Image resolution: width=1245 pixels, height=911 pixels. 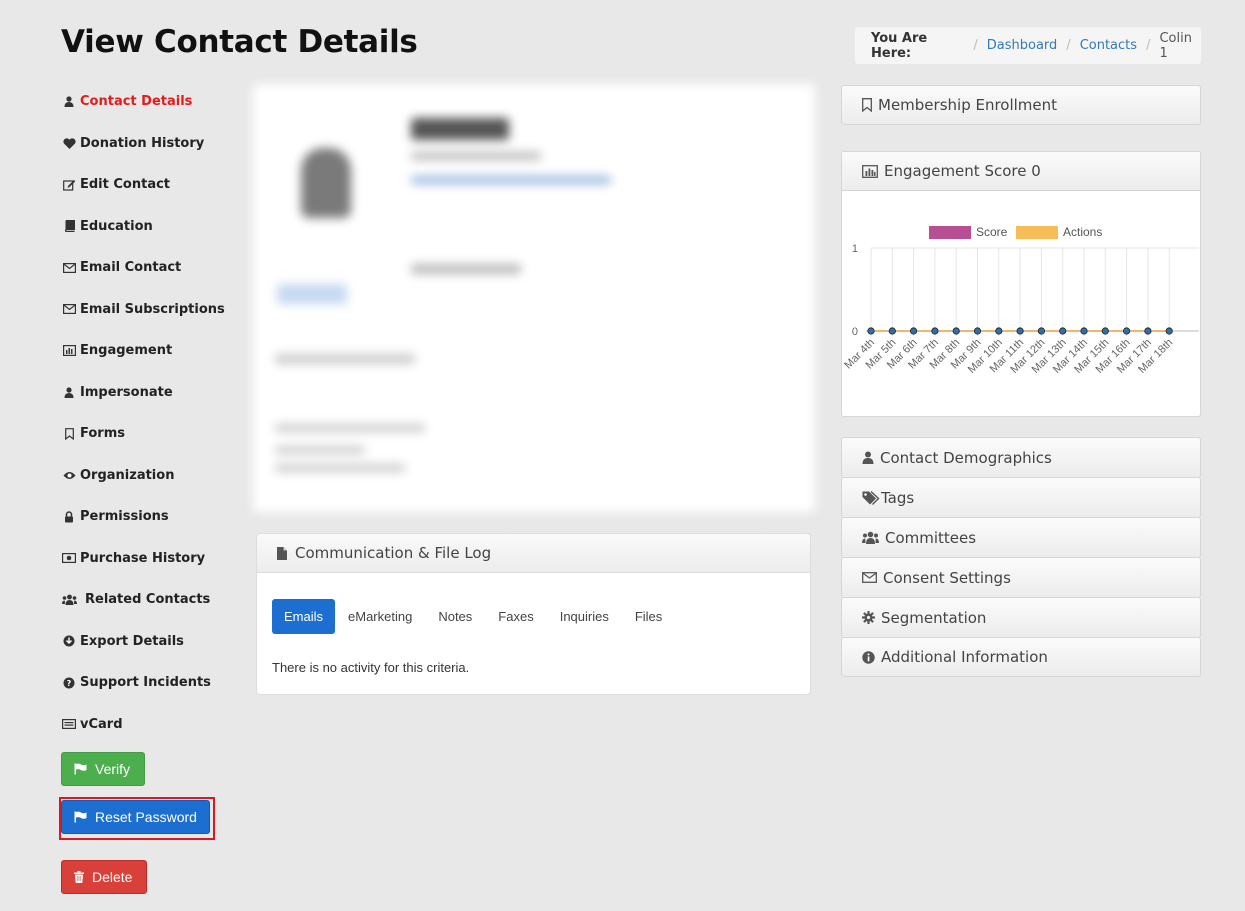 What do you see at coordinates (371, 667) in the screenshot?
I see `empty-state-text: There is no activity for this criteria.` at bounding box center [371, 667].